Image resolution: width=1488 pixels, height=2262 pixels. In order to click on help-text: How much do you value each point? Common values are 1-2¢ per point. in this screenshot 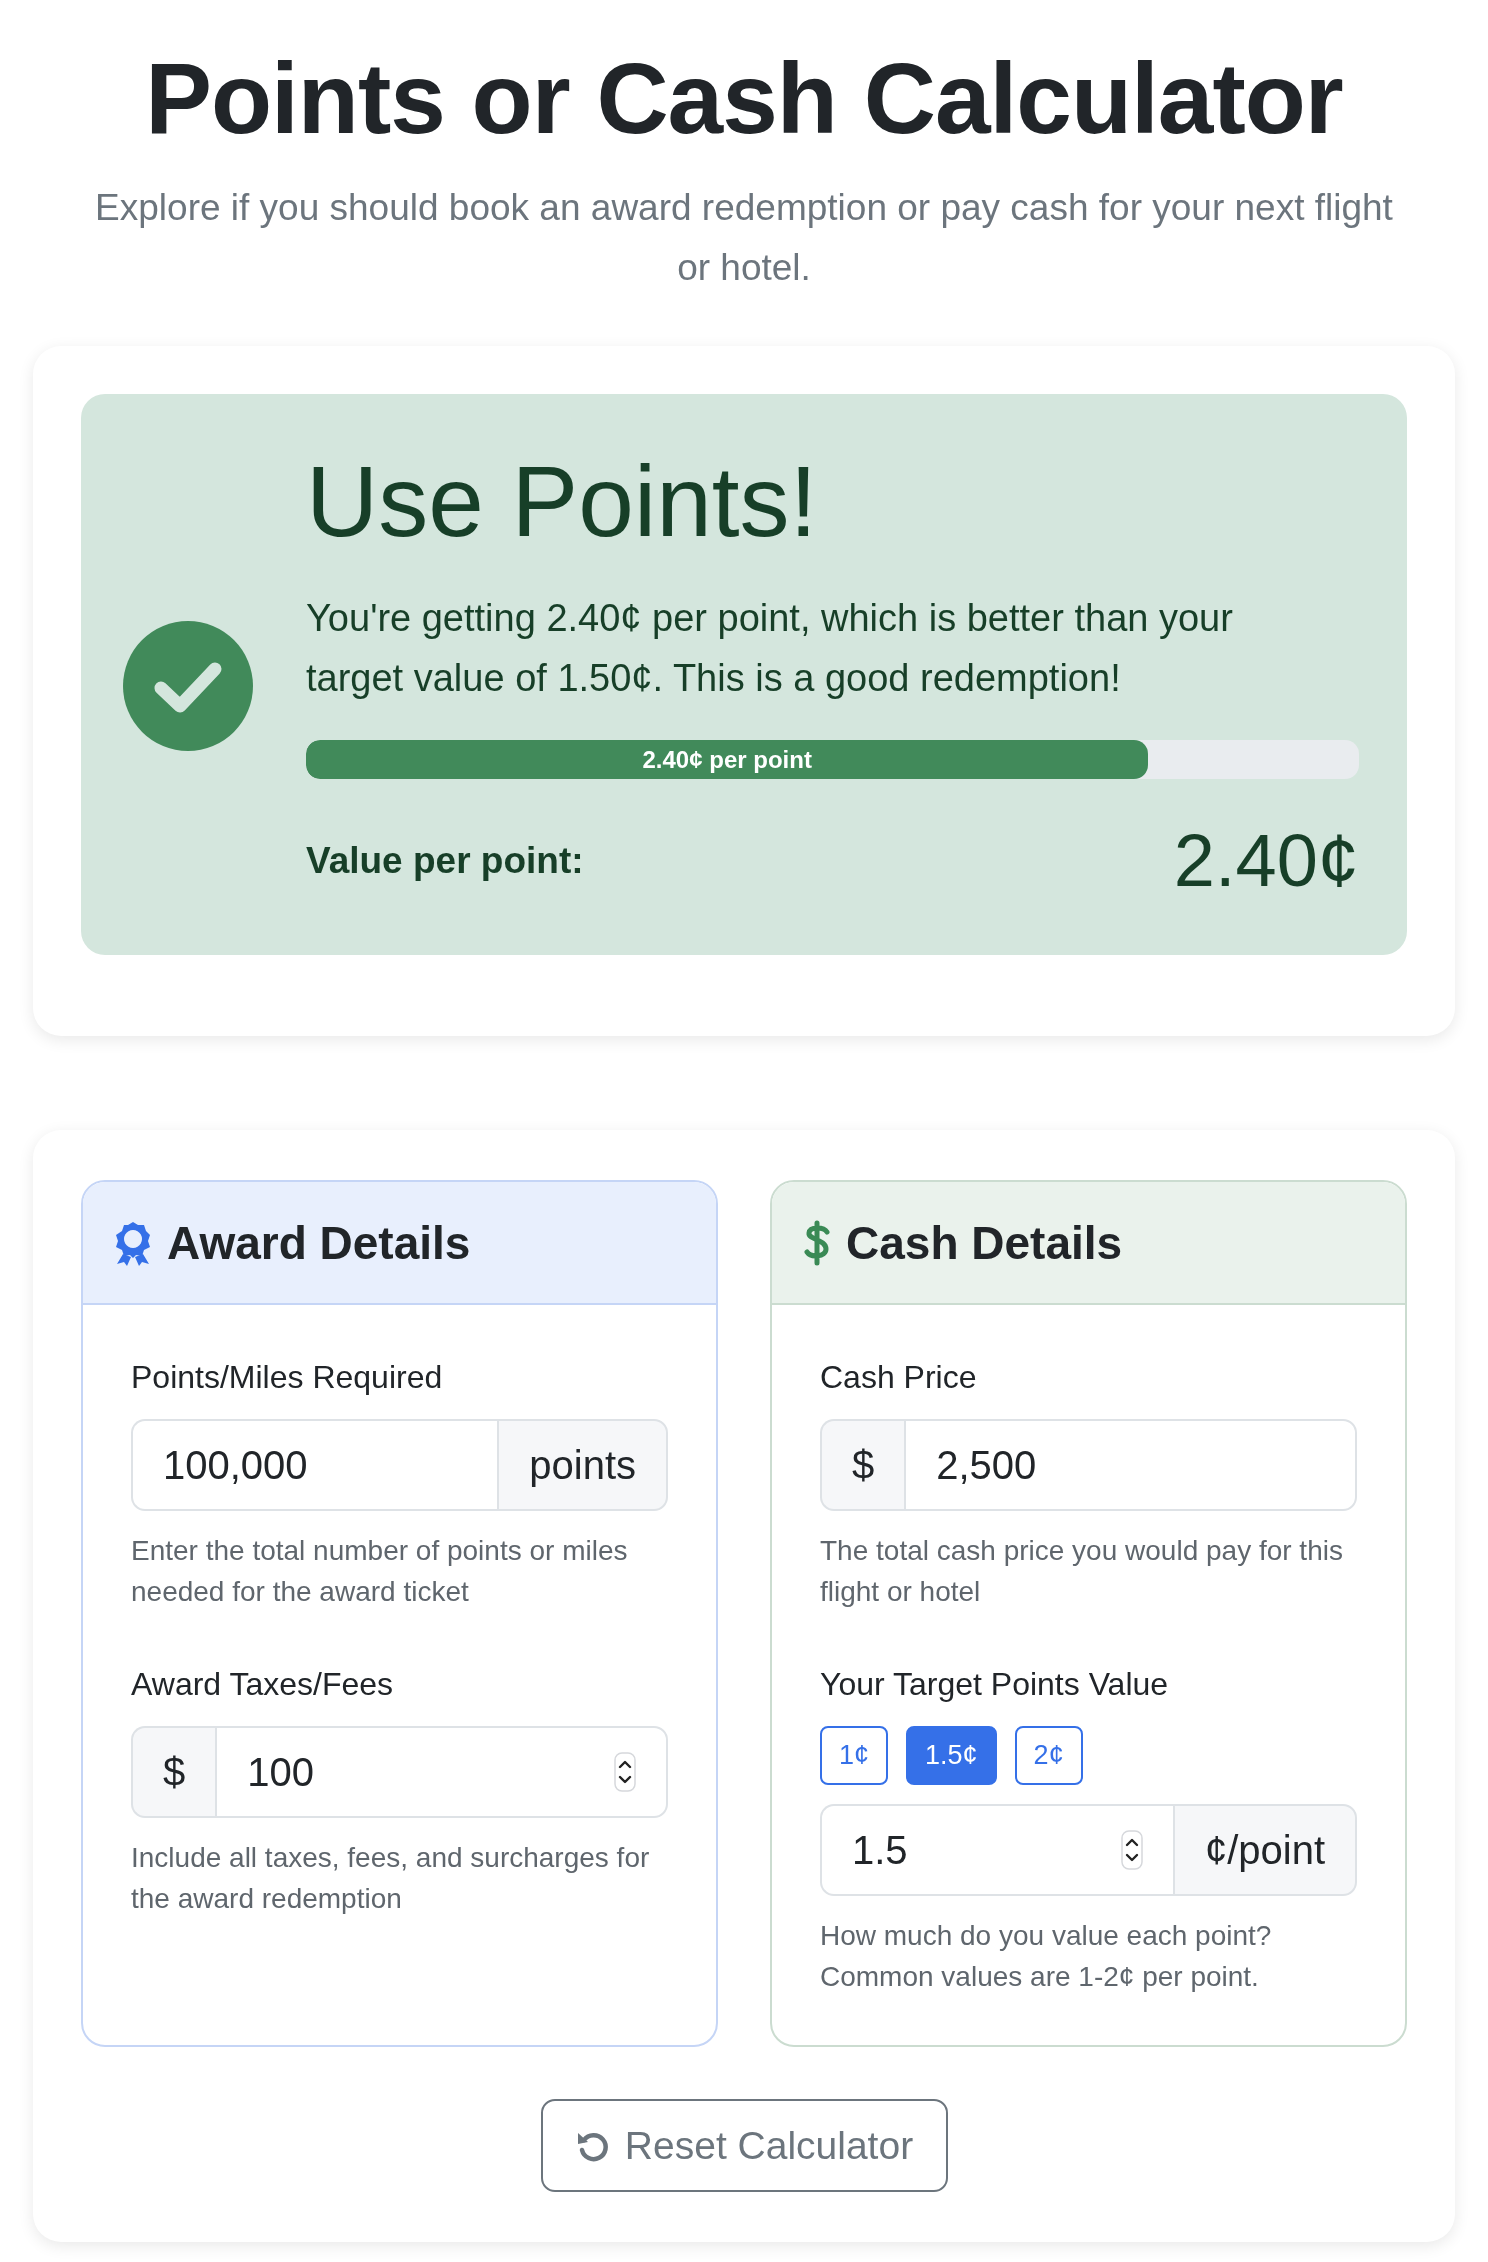, I will do `click(1046, 1956)`.